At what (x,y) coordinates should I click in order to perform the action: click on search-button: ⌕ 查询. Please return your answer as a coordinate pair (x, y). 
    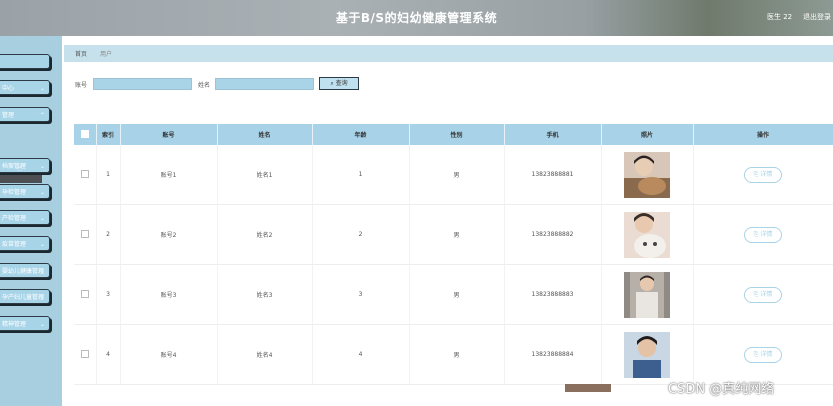
    Looking at the image, I should click on (339, 83).